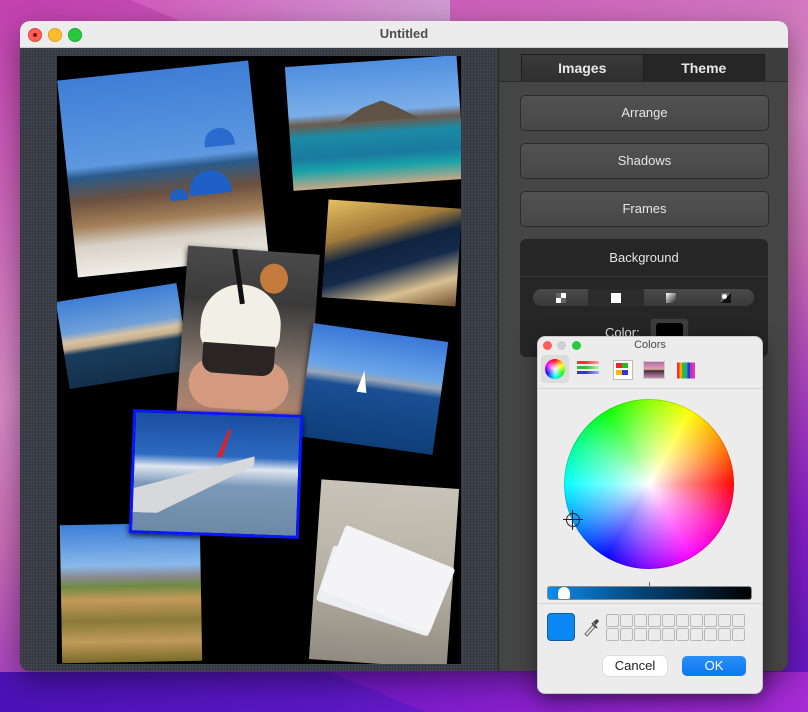 This screenshot has height=712, width=808. What do you see at coordinates (644, 113) in the screenshot?
I see `arrange-button: Arrange` at bounding box center [644, 113].